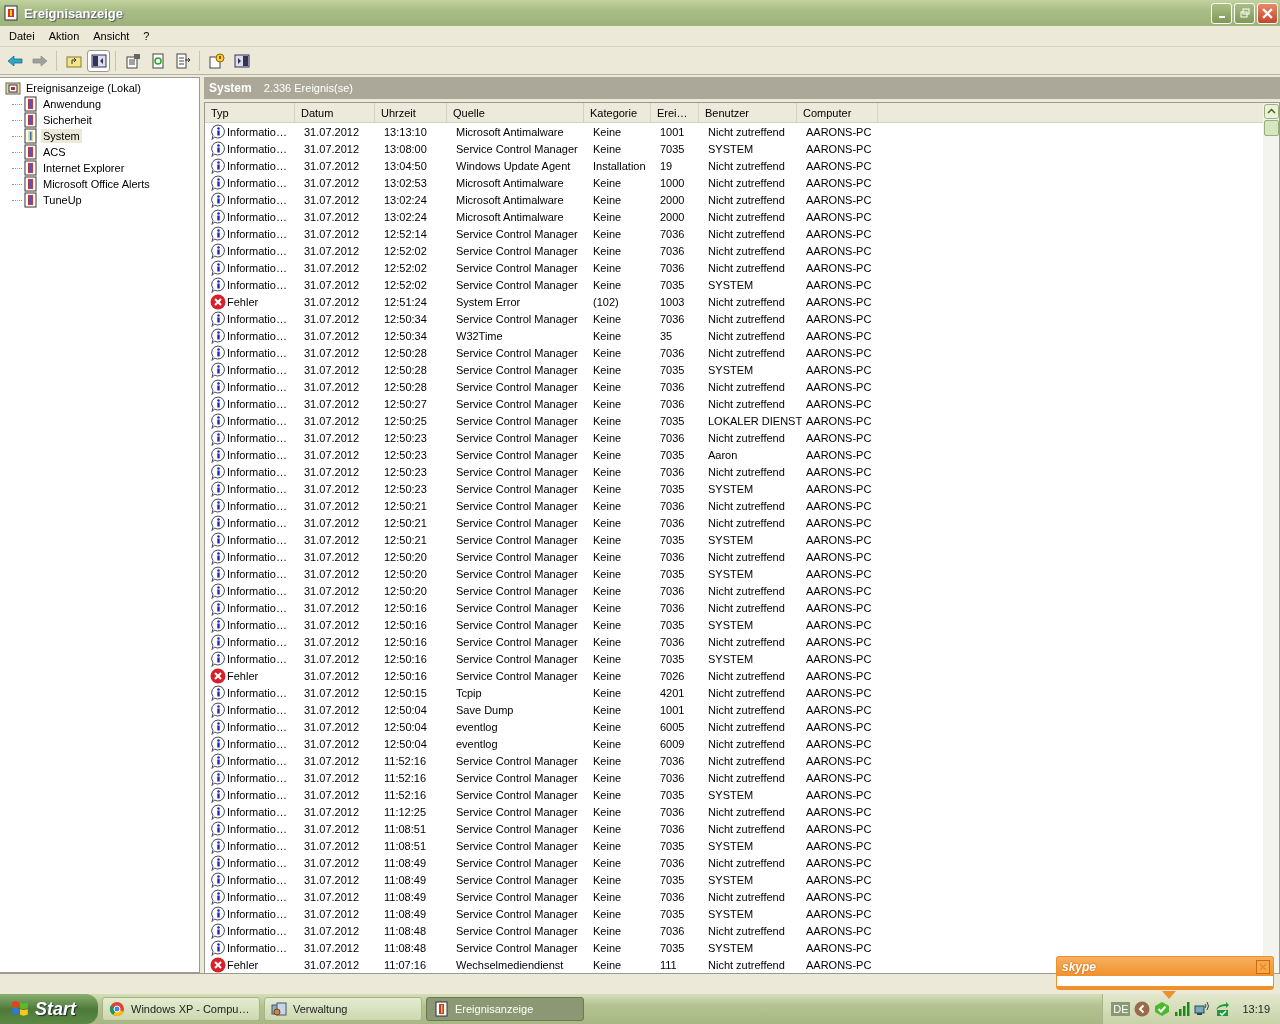 Image resolution: width=1280 pixels, height=1024 pixels. I want to click on status-check-icon, so click(1162, 1009).